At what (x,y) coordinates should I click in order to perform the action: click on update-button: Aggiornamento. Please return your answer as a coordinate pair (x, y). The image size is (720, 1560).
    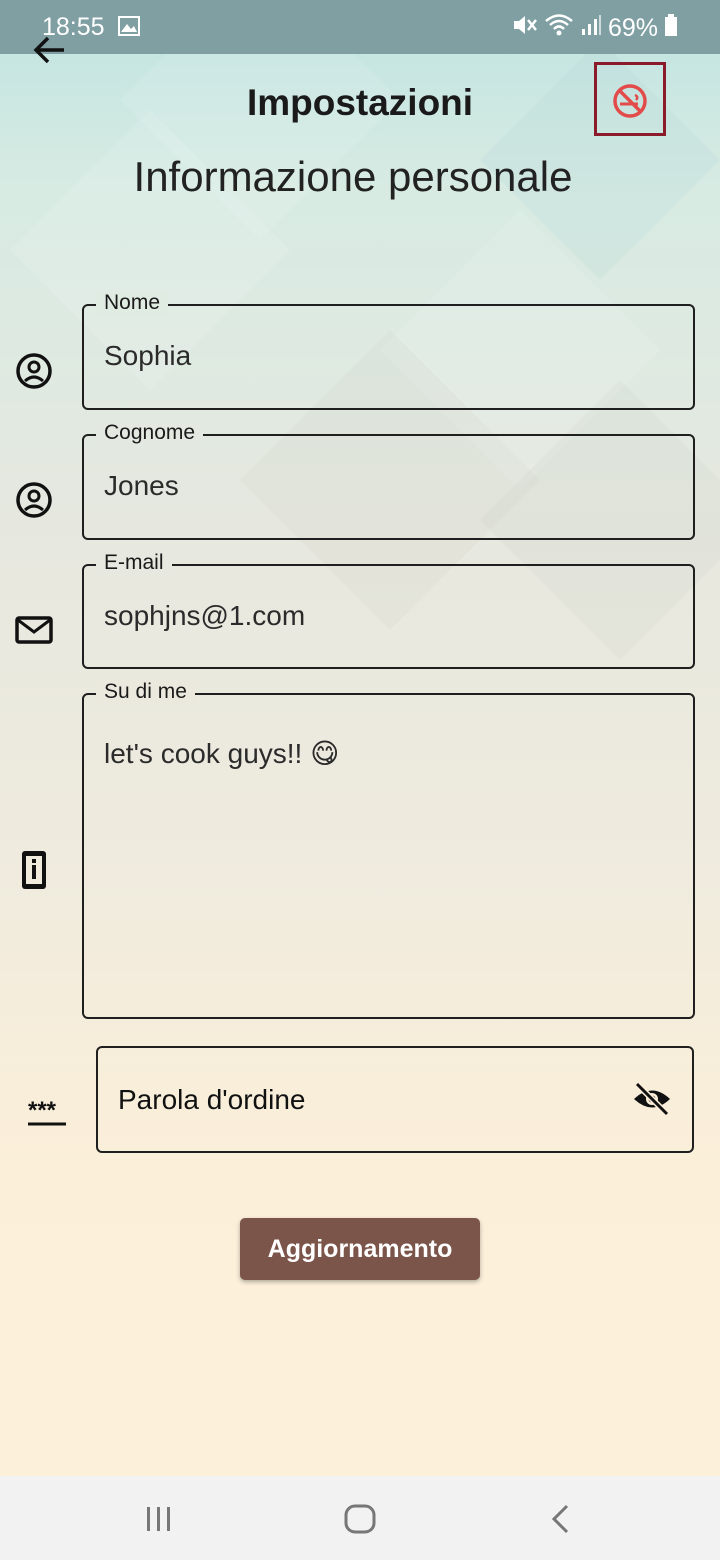
    Looking at the image, I should click on (360, 1249).